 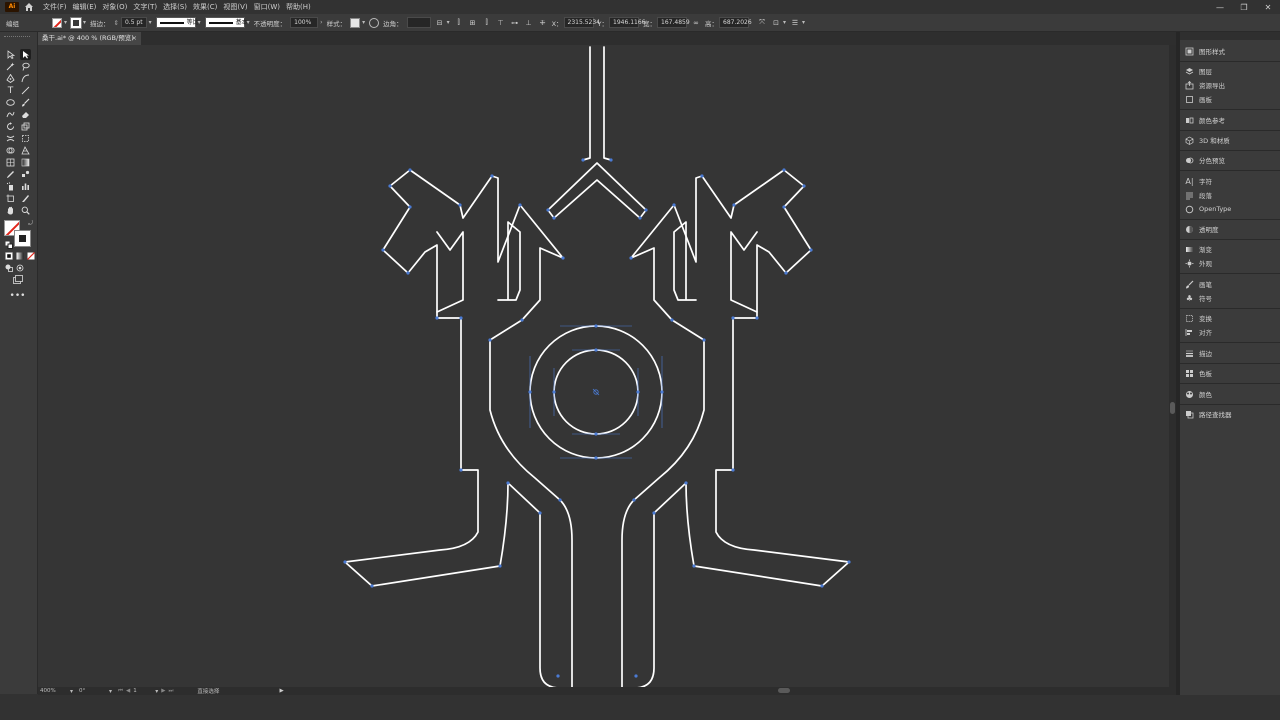 I want to click on shape-builder-icon, so click(x=10, y=150).